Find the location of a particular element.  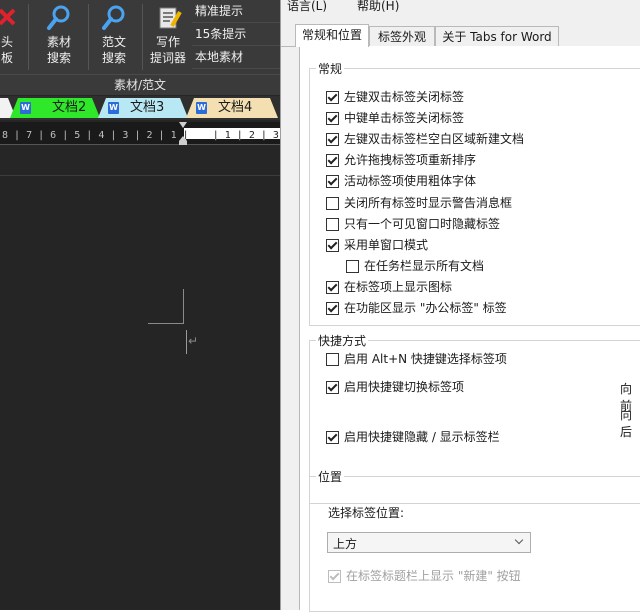

text-caret is located at coordinates (186, 342).